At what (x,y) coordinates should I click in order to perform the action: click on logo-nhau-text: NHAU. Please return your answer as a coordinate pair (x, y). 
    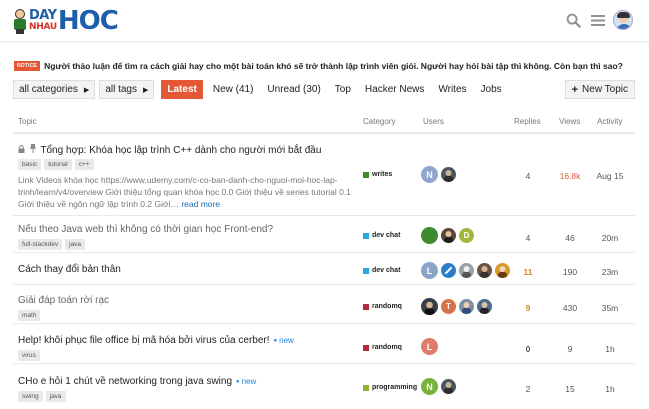
    Looking at the image, I should click on (43, 27).